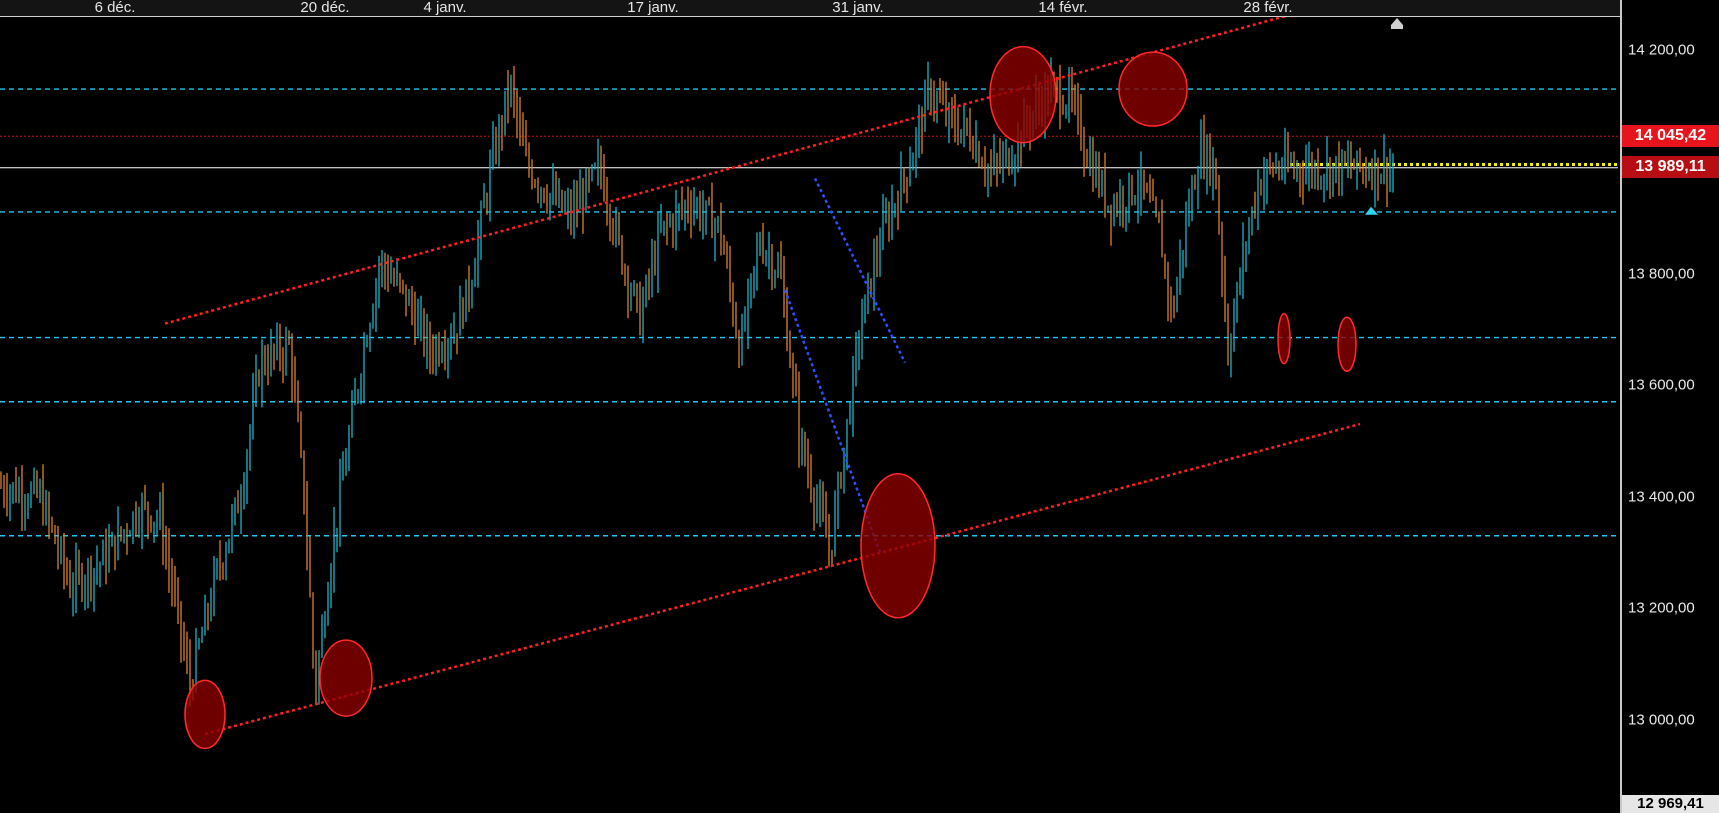 Image resolution: width=1719 pixels, height=813 pixels. What do you see at coordinates (1661, 50) in the screenshot?
I see `y-tick-label: 14 200,00` at bounding box center [1661, 50].